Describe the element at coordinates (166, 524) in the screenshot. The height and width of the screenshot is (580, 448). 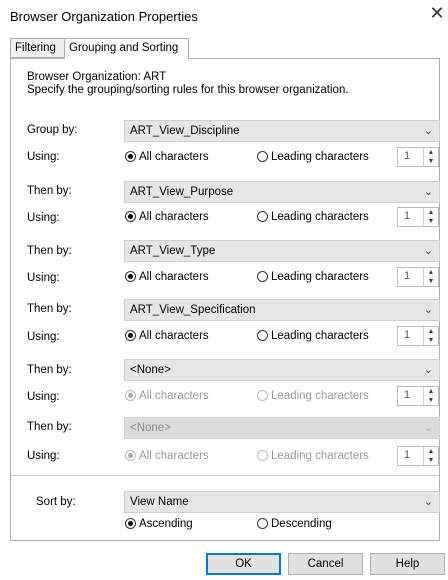
I see `radio-label: Ascending` at that location.